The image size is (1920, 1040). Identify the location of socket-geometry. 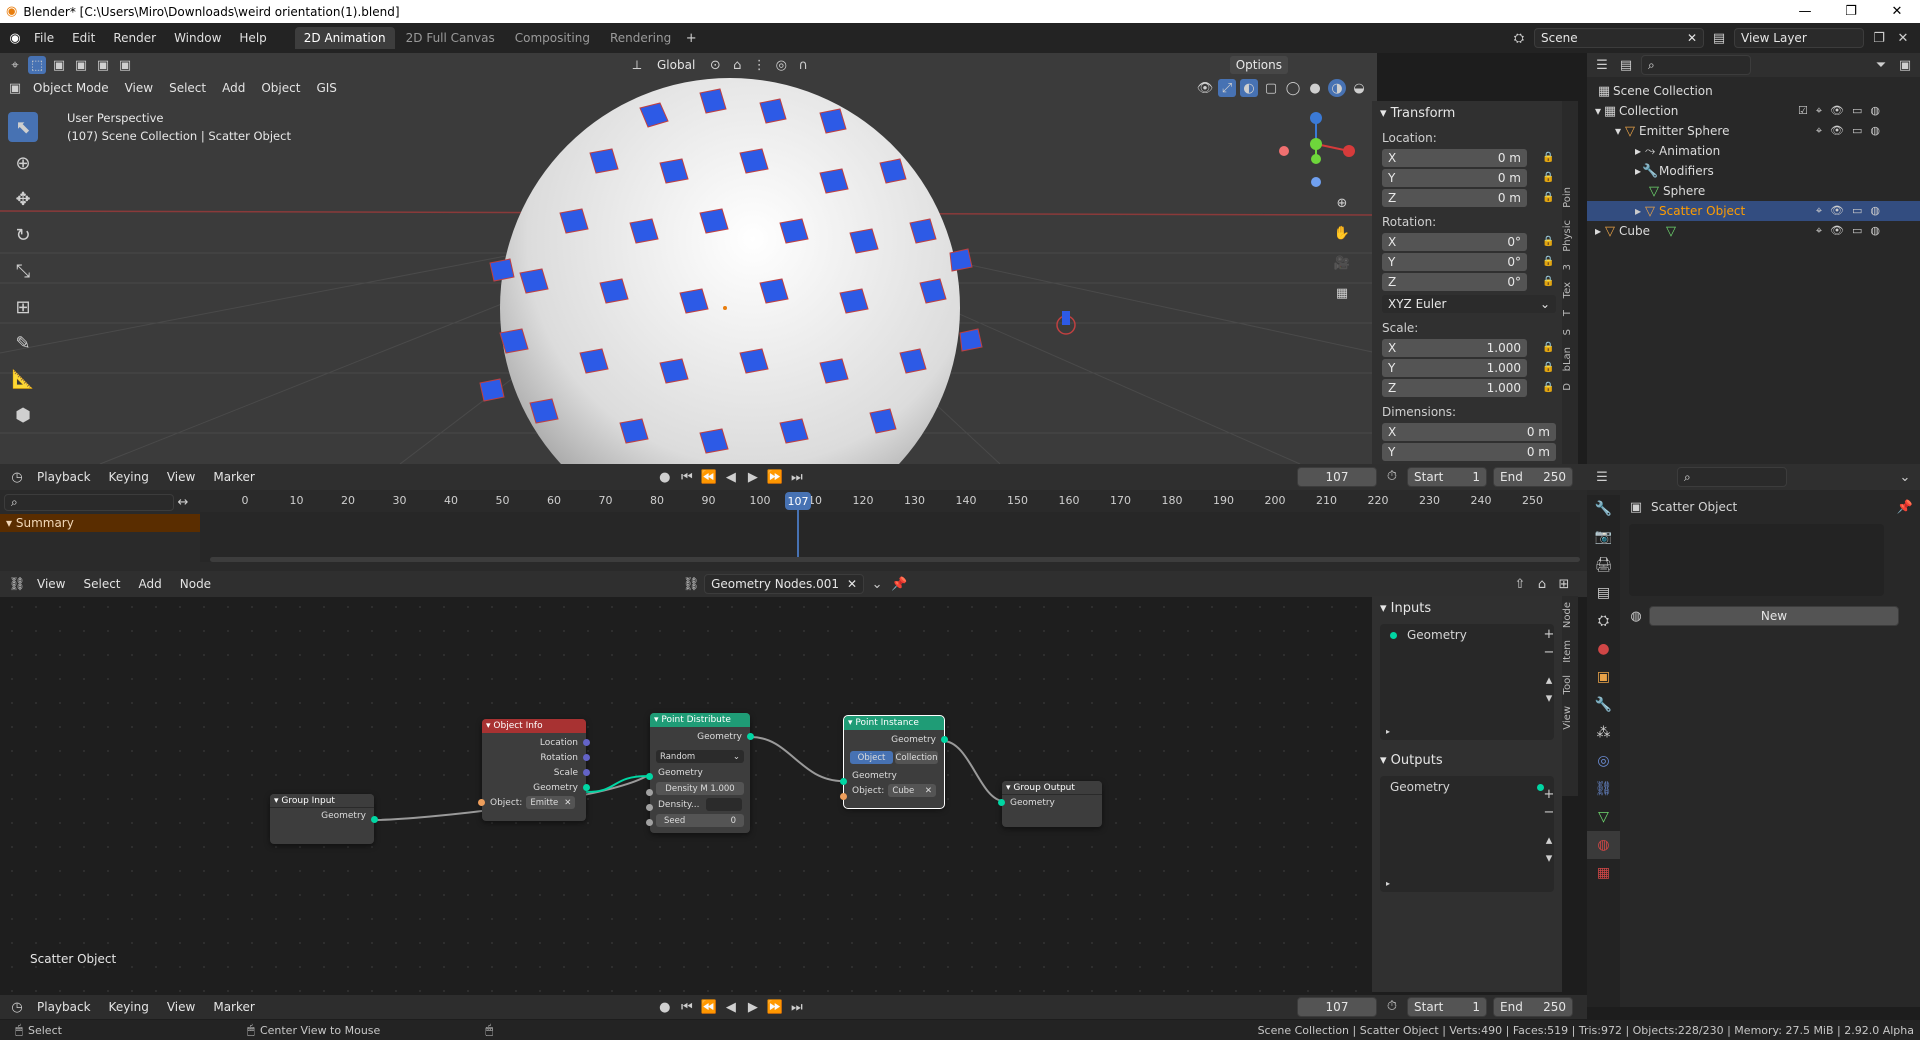
(586, 787).